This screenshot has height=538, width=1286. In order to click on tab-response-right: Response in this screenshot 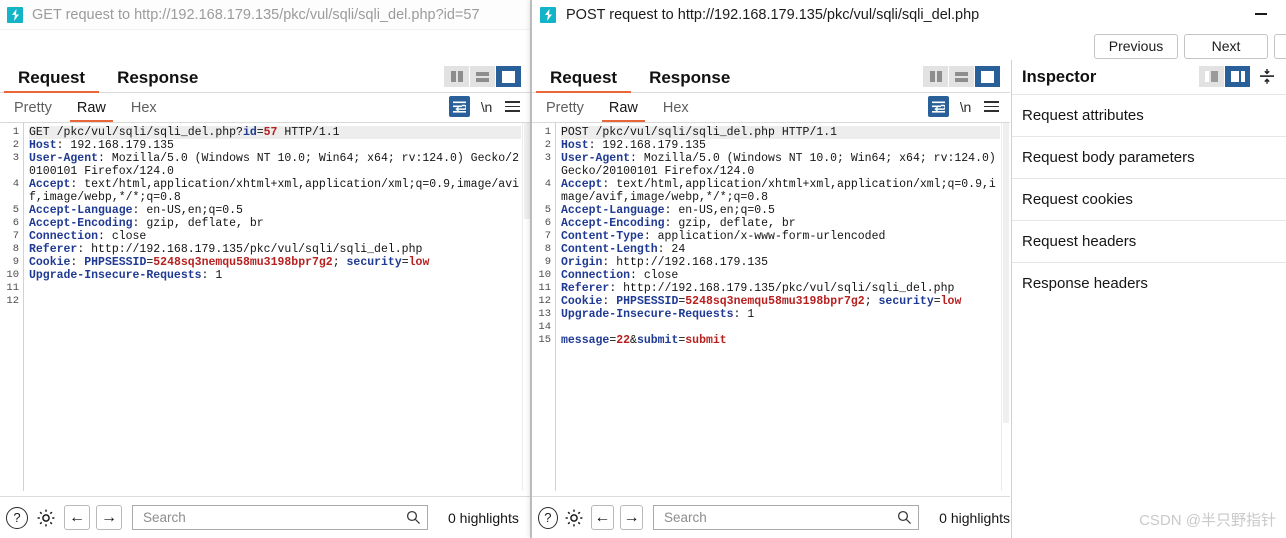, I will do `click(689, 80)`.